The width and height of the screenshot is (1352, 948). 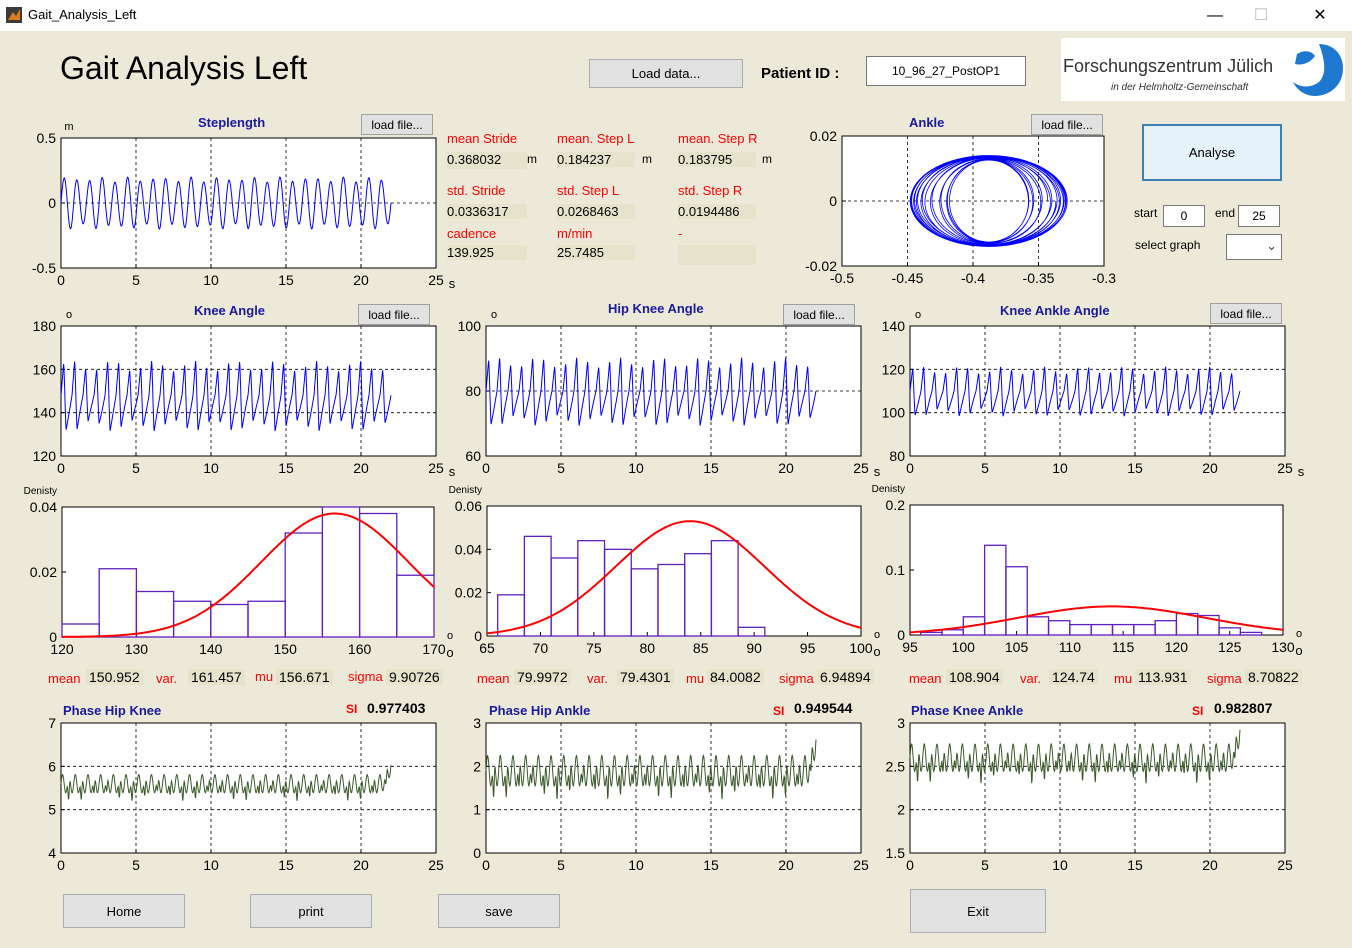 I want to click on y-tick-label: 5, so click(x=52, y=810).